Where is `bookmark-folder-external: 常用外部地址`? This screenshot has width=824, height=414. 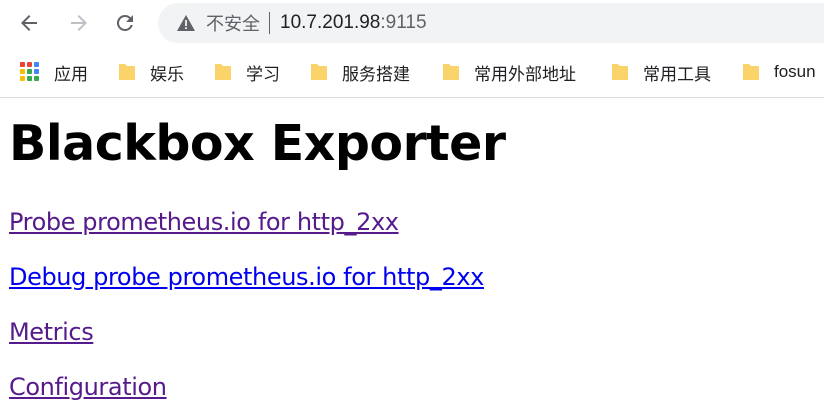
bookmark-folder-external: 常用外部地址 is located at coordinates (509, 72).